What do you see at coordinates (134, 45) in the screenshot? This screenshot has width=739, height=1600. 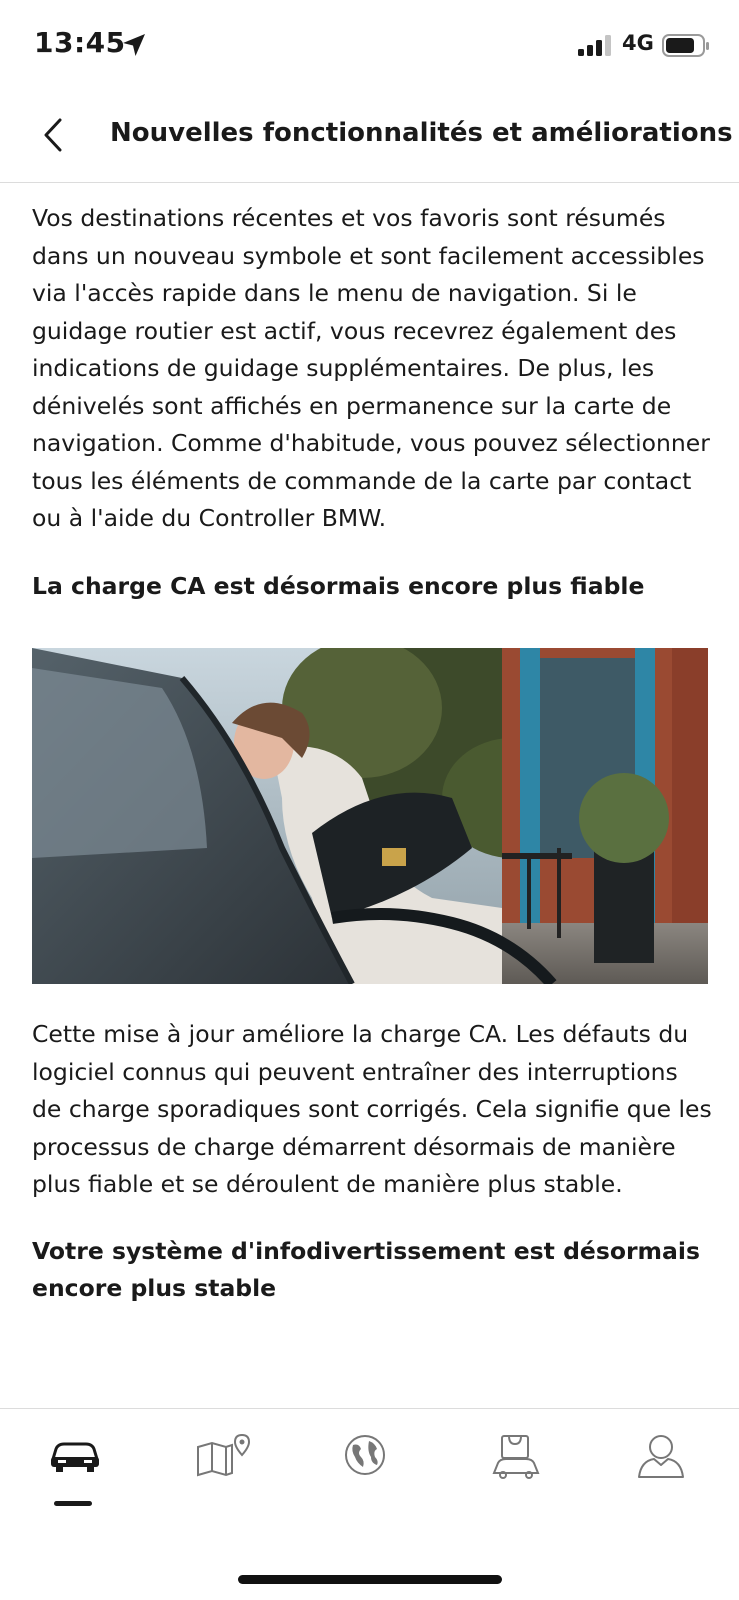 I see `location-arrow-icon` at bounding box center [134, 45].